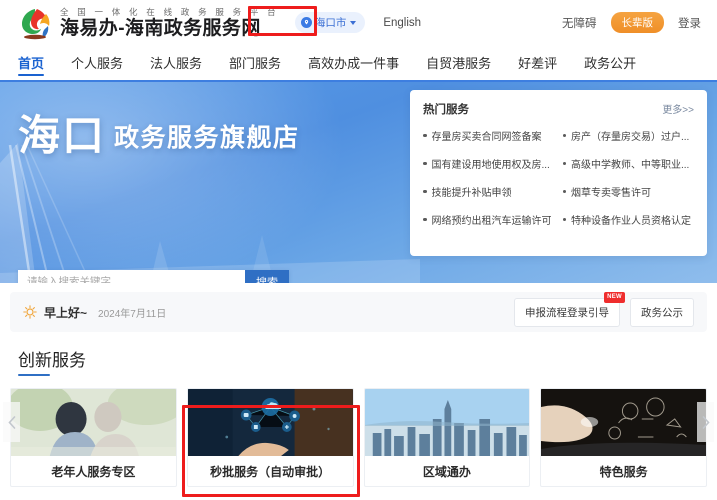  I want to click on hot-service-label: 网络预约出租汽车运输许可, so click(491, 221).